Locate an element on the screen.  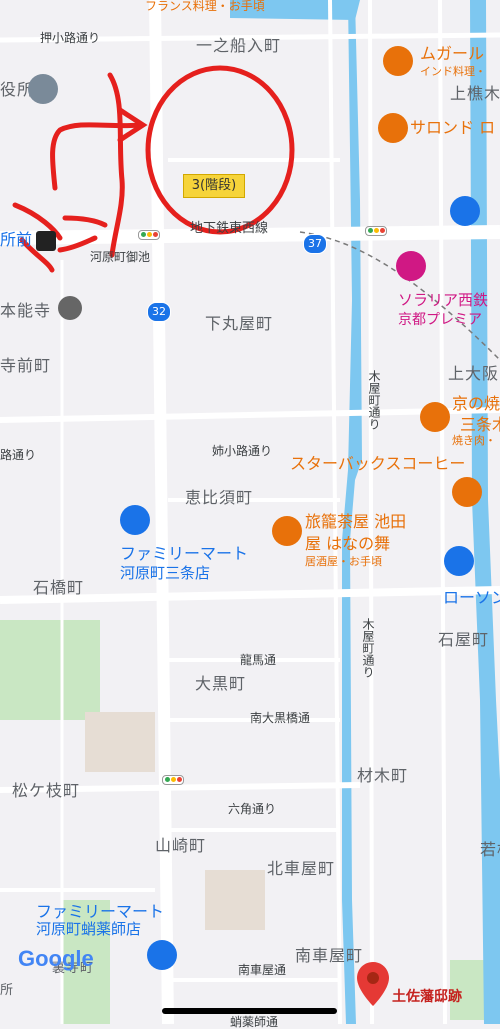
stairs-annotation-label: 3(階段) is located at coordinates (214, 186).